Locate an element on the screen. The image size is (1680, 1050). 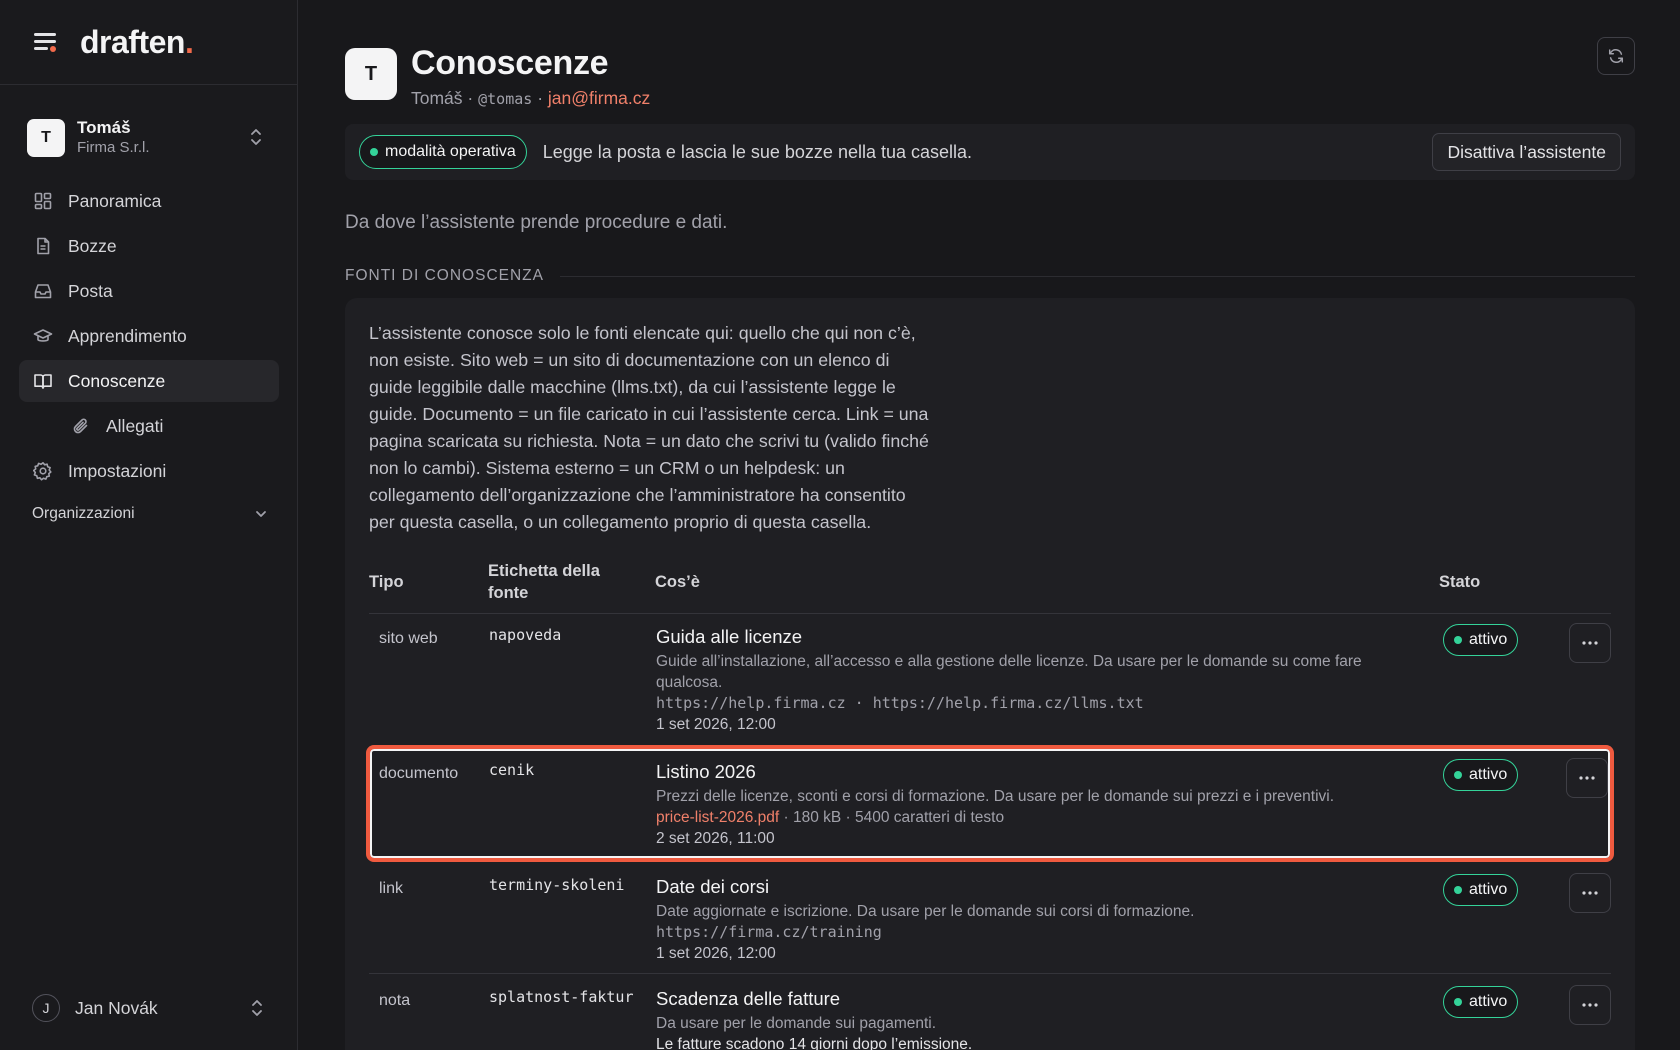
refresh-icon is located at coordinates (1616, 56).